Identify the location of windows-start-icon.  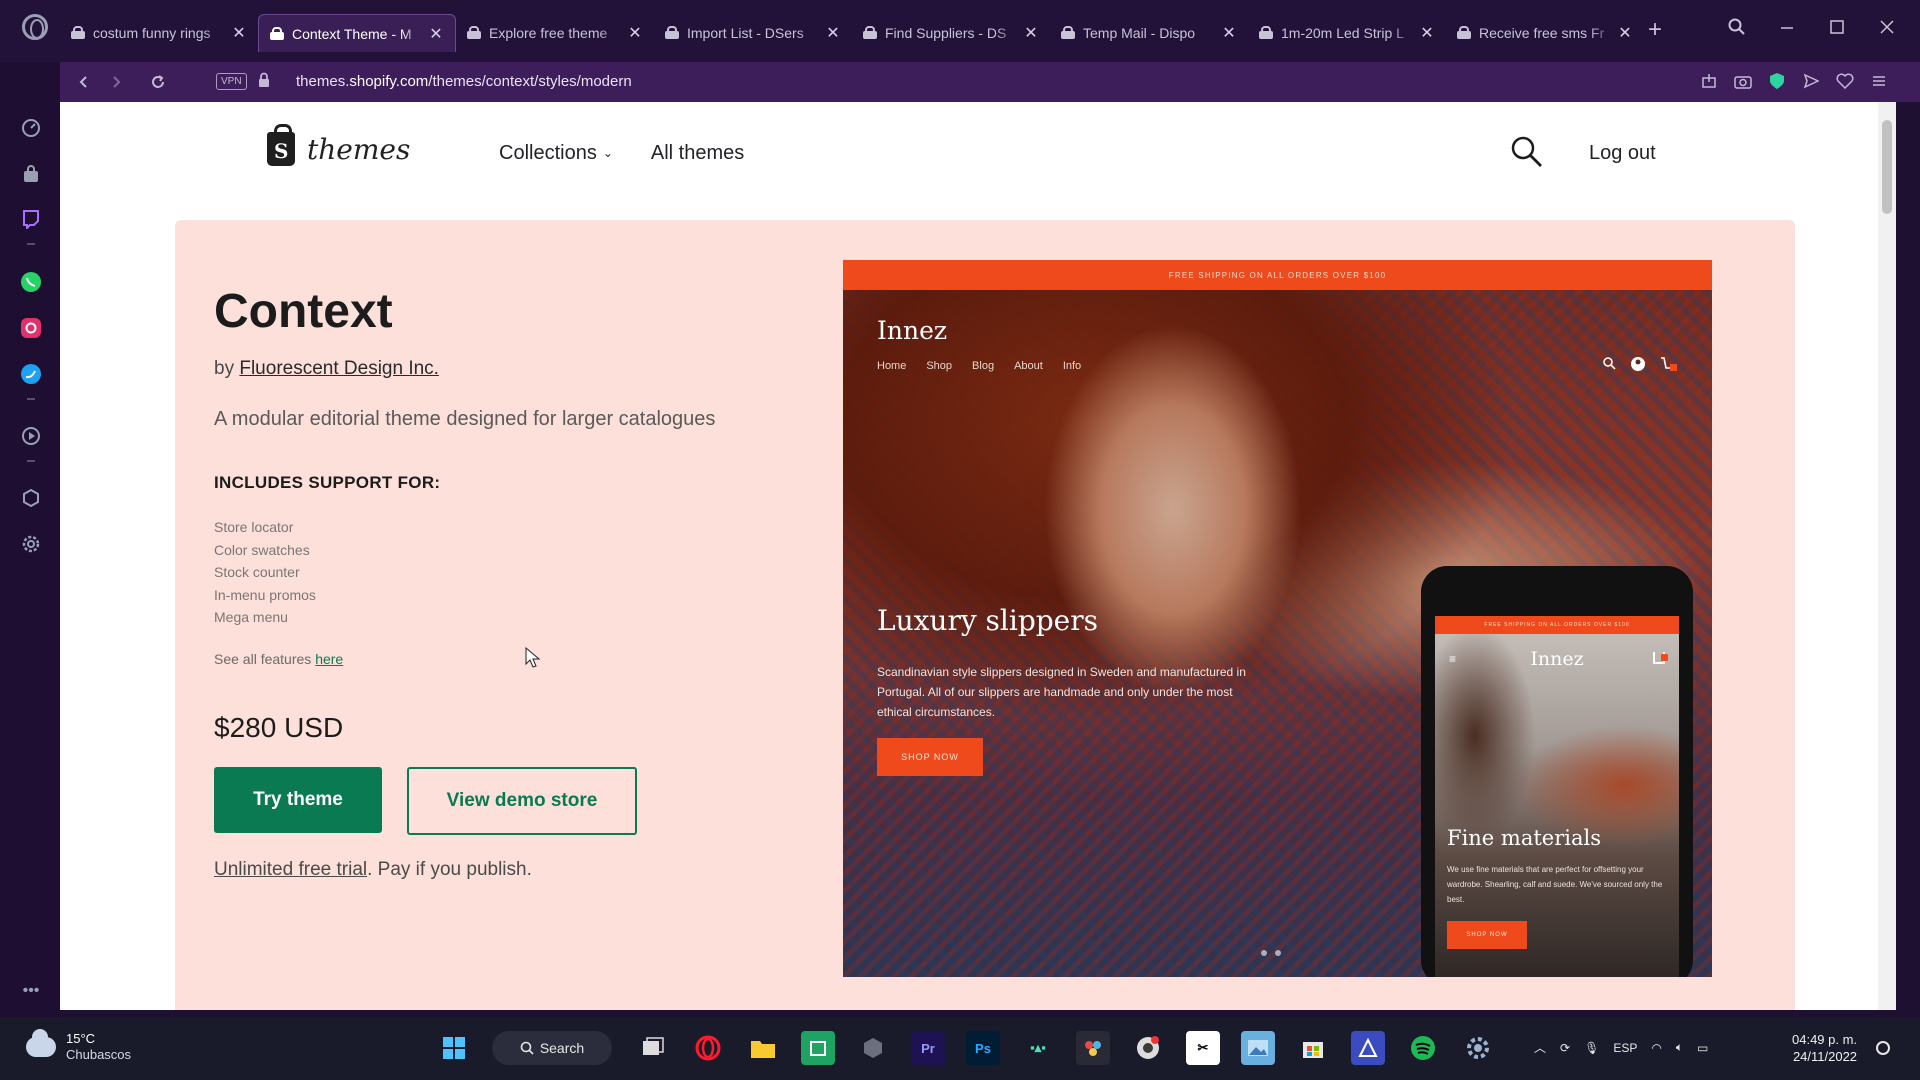
(454, 1048).